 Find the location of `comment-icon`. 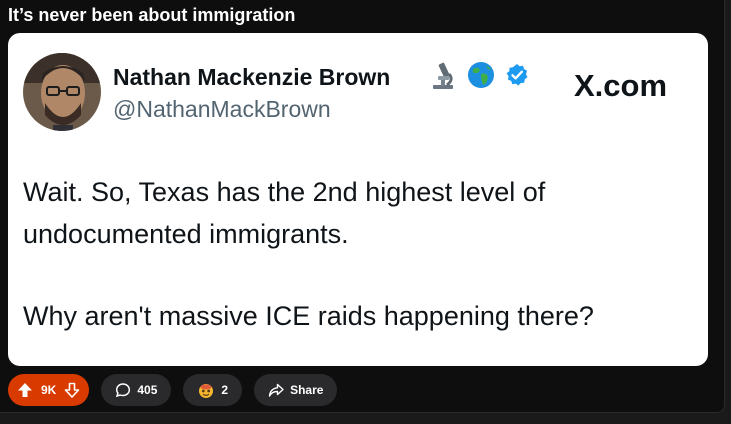

comment-icon is located at coordinates (123, 390).